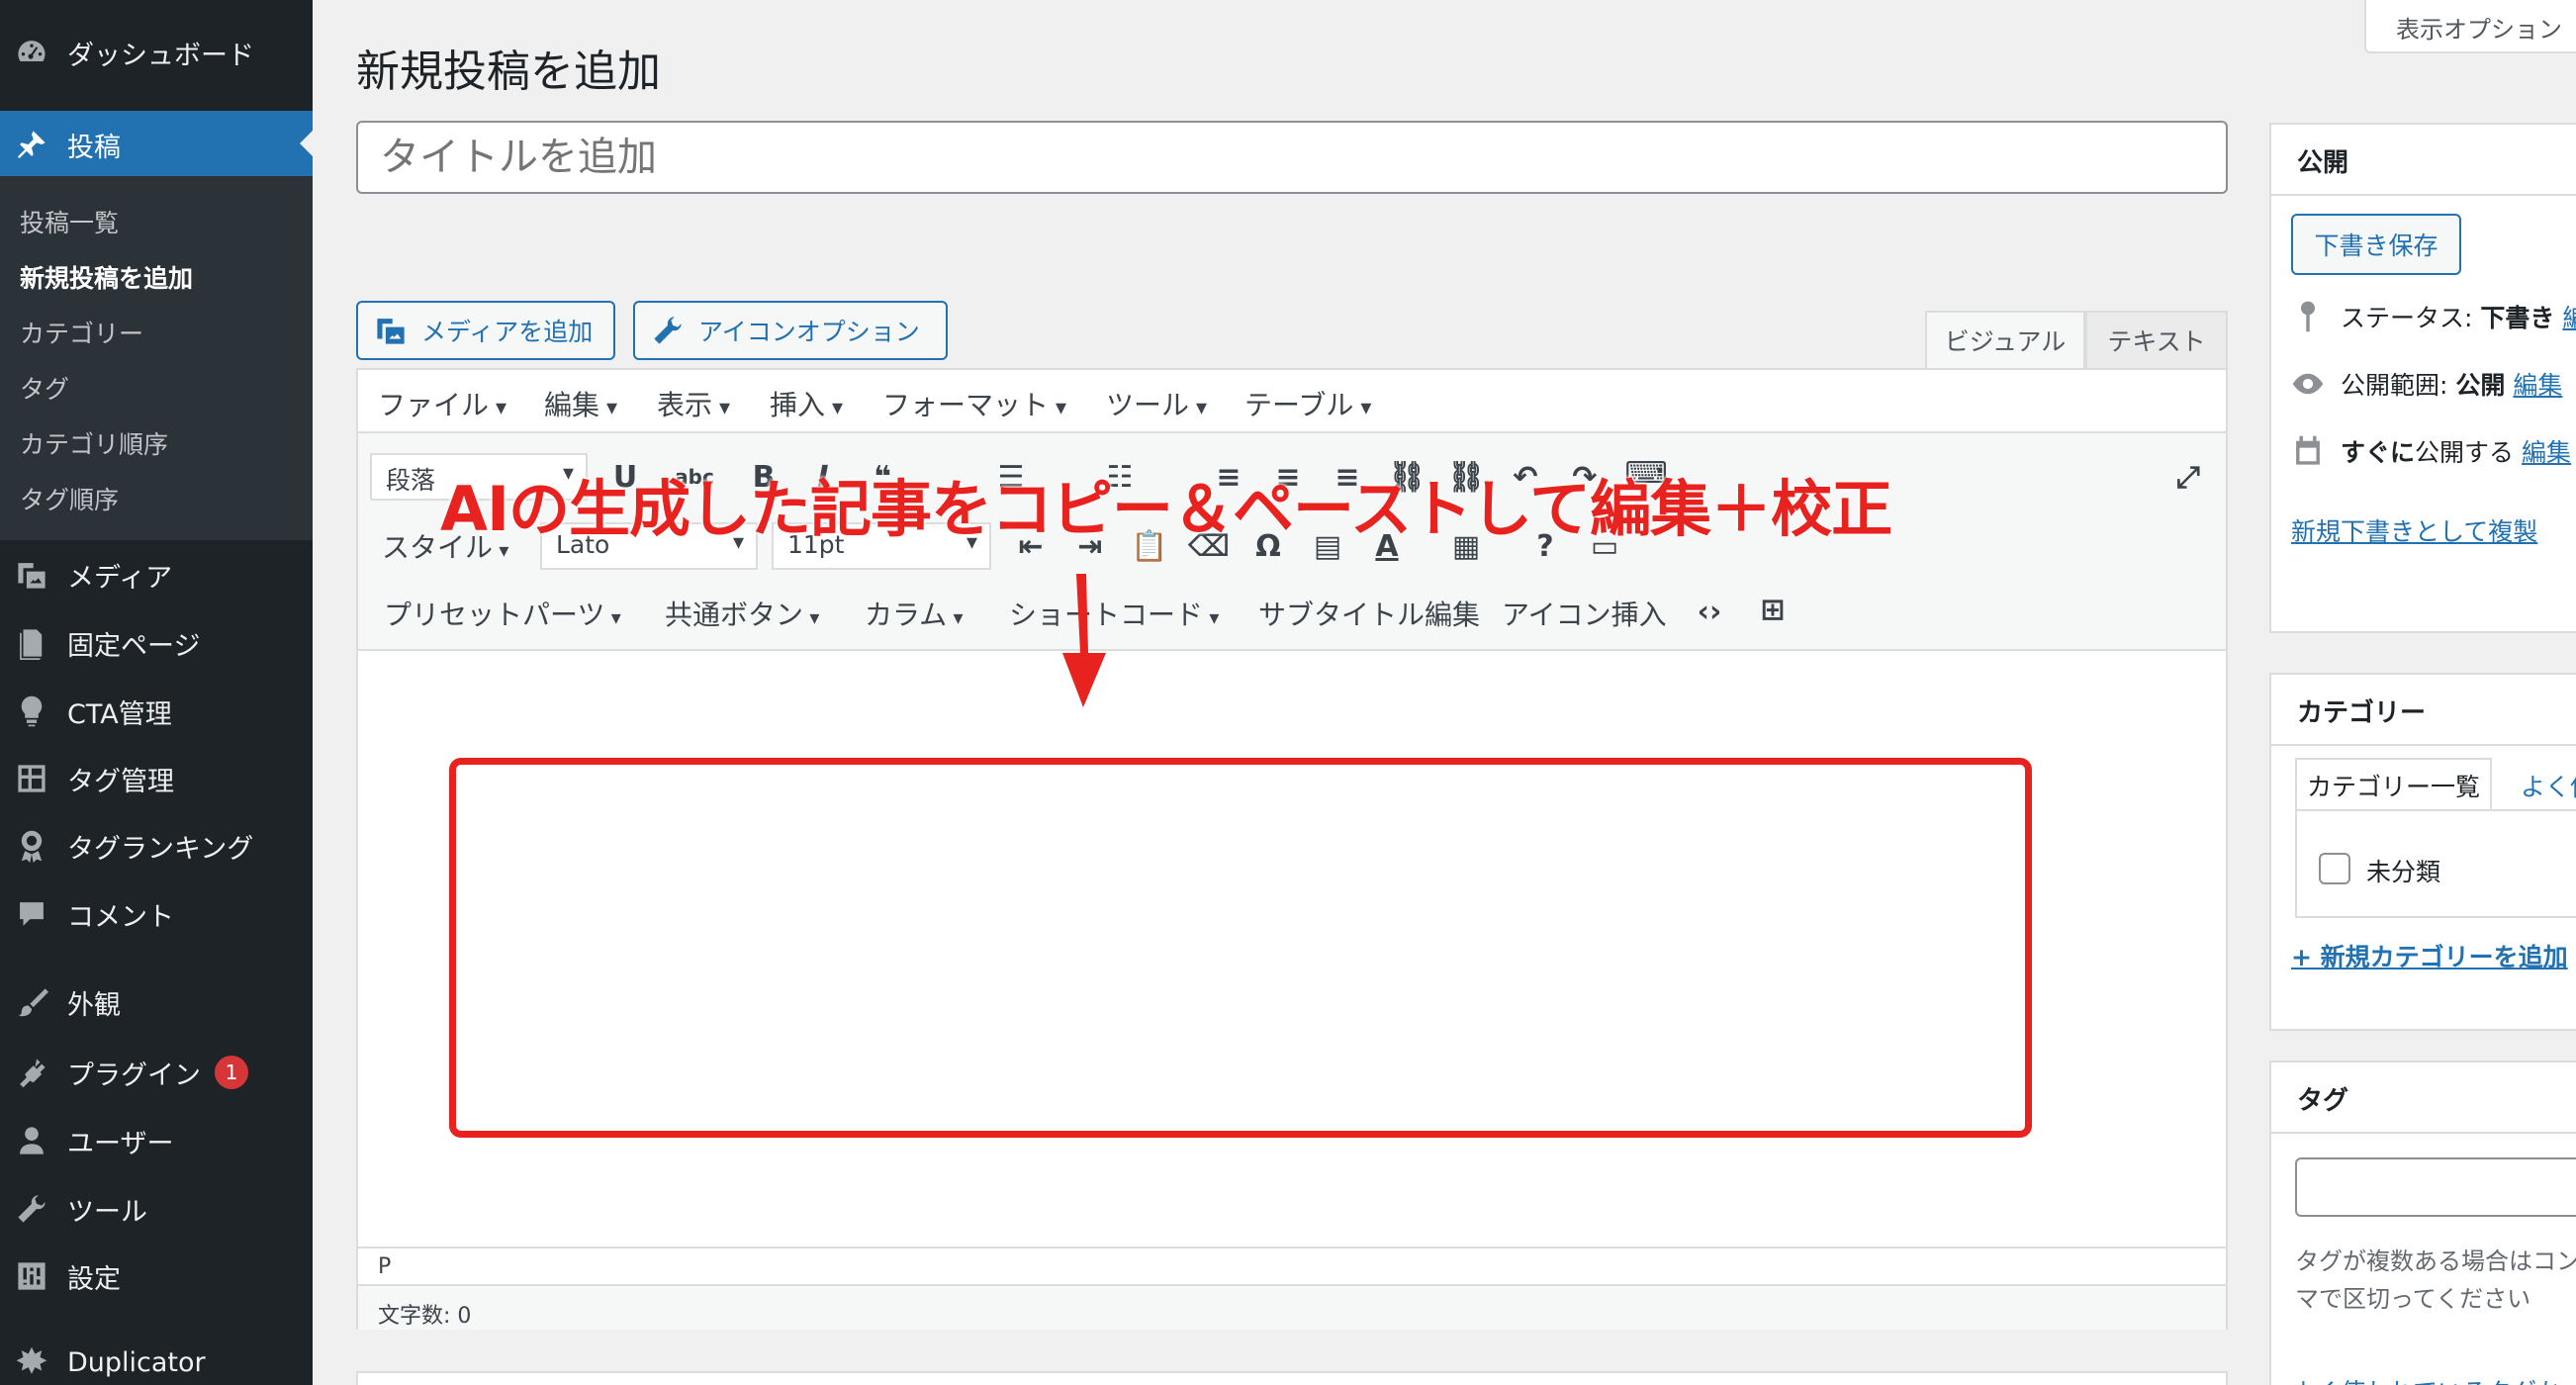  I want to click on add-new-category-link: + 新規カテゴリーを追加, so click(2430, 955).